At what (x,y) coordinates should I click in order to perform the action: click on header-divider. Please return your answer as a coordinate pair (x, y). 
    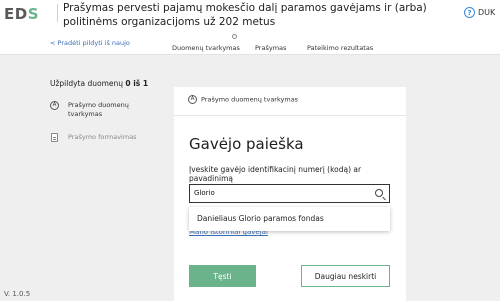
    Looking at the image, I should click on (57, 13).